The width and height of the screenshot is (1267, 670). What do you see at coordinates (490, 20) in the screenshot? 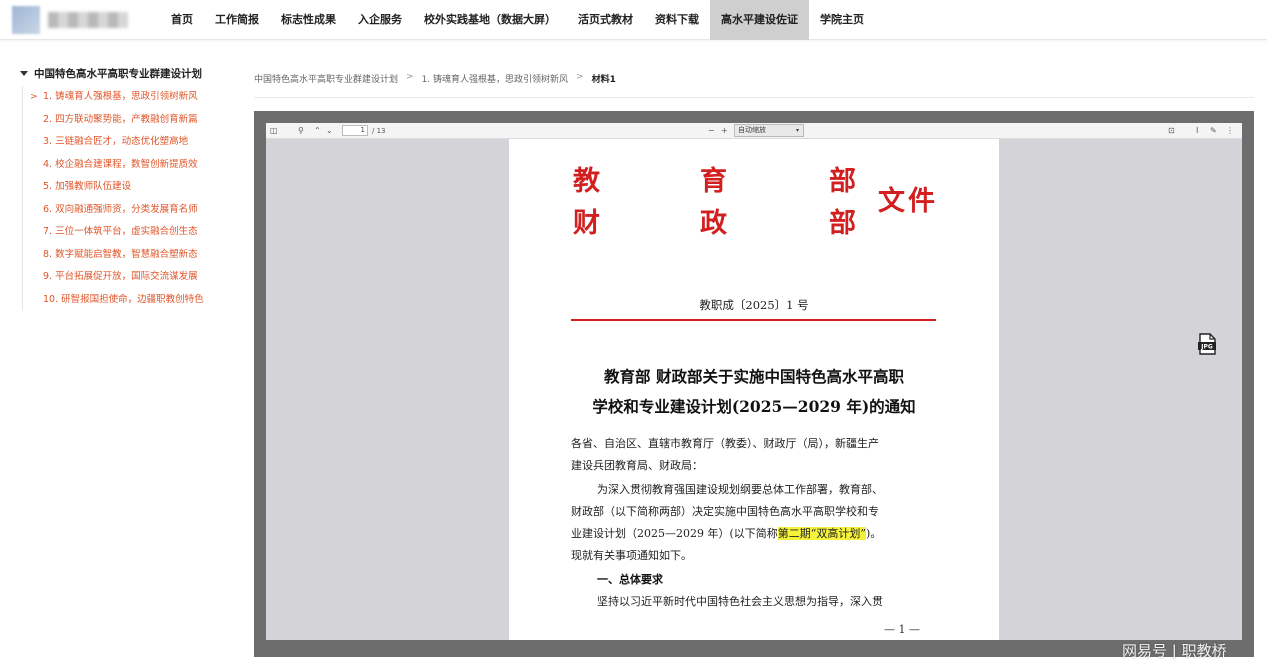
I see `nav-item-practice-base: 校外实践基地（数据大屏）` at bounding box center [490, 20].